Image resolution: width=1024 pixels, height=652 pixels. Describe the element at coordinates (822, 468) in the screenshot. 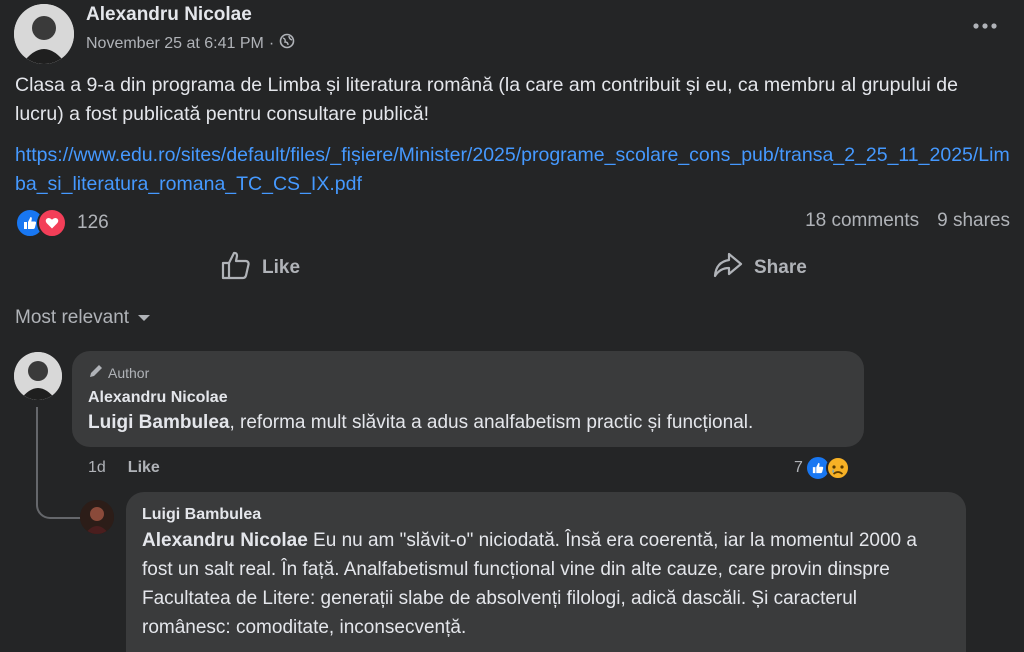

I see `comment-reactions: 7` at that location.